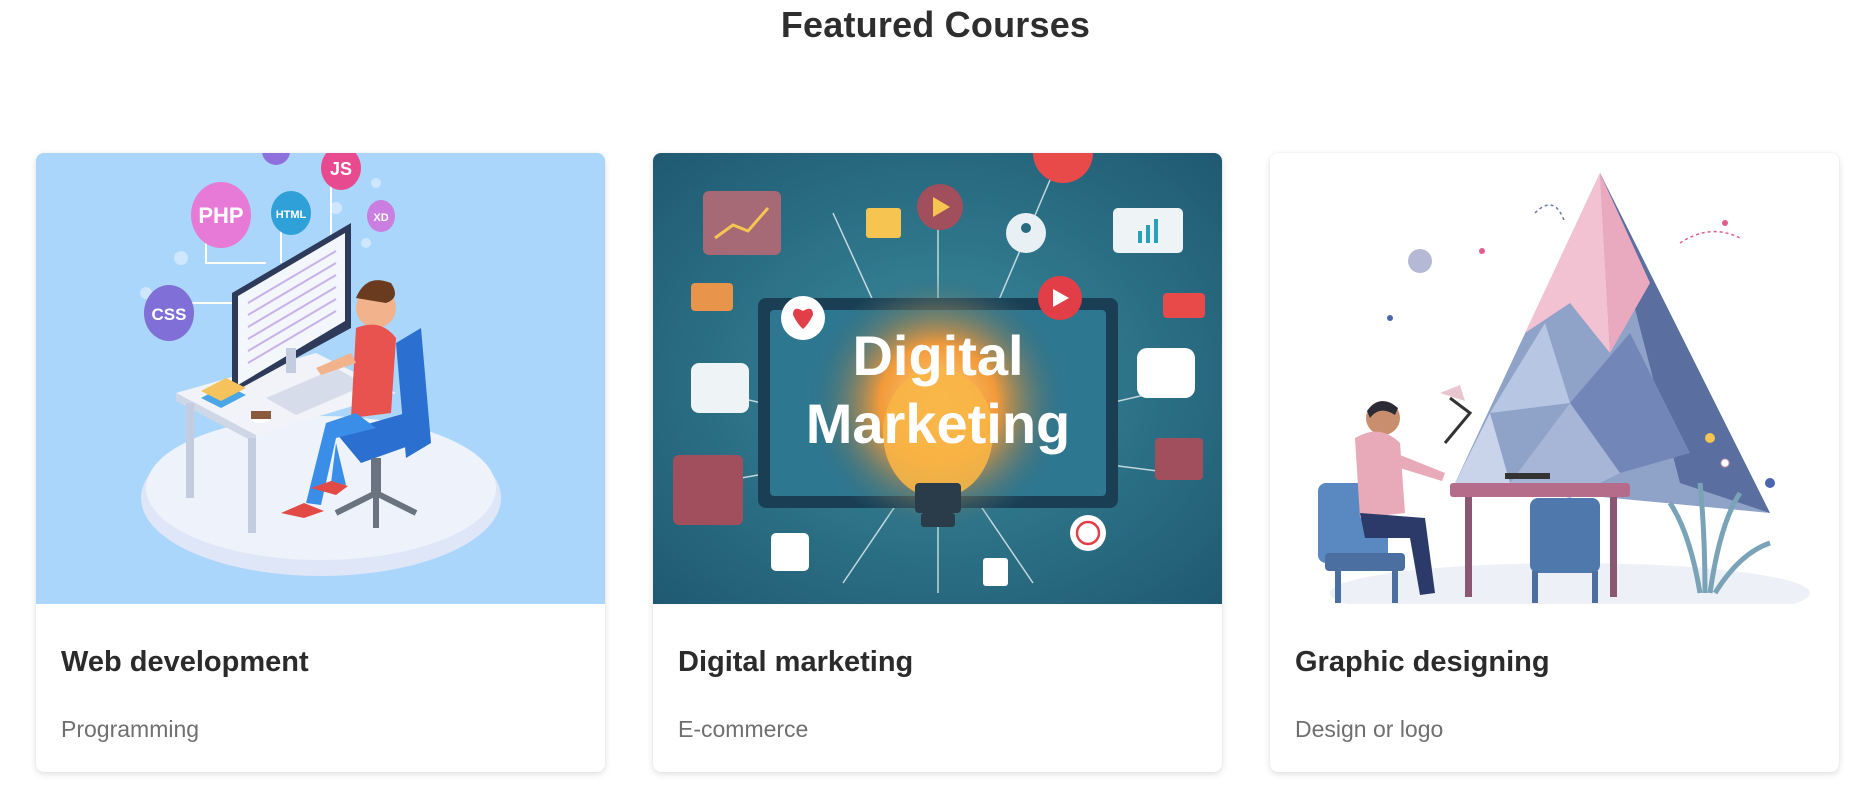 The width and height of the screenshot is (1871, 802). I want to click on marketing-heading-label: Marketing, so click(938, 423).